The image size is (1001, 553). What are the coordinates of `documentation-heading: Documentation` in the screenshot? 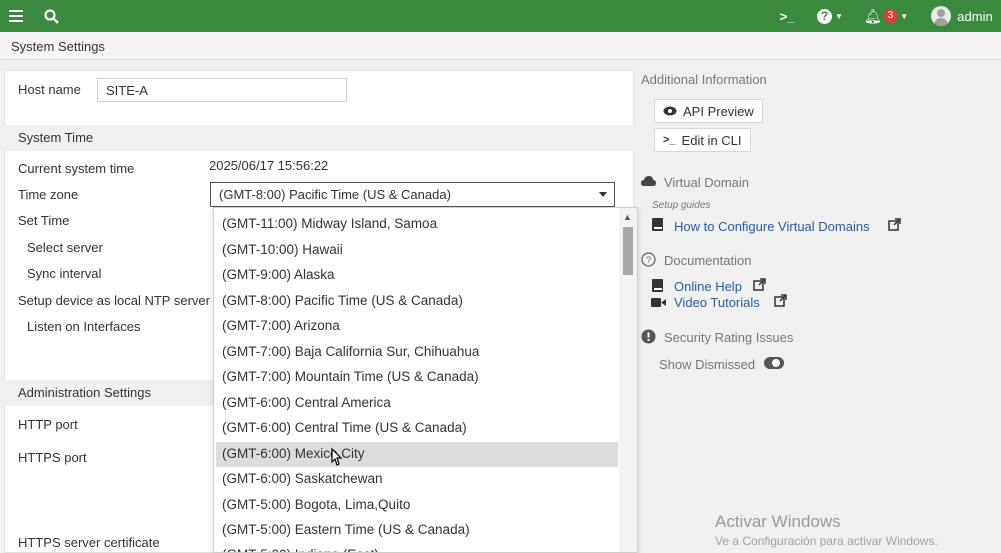 It's located at (708, 260).